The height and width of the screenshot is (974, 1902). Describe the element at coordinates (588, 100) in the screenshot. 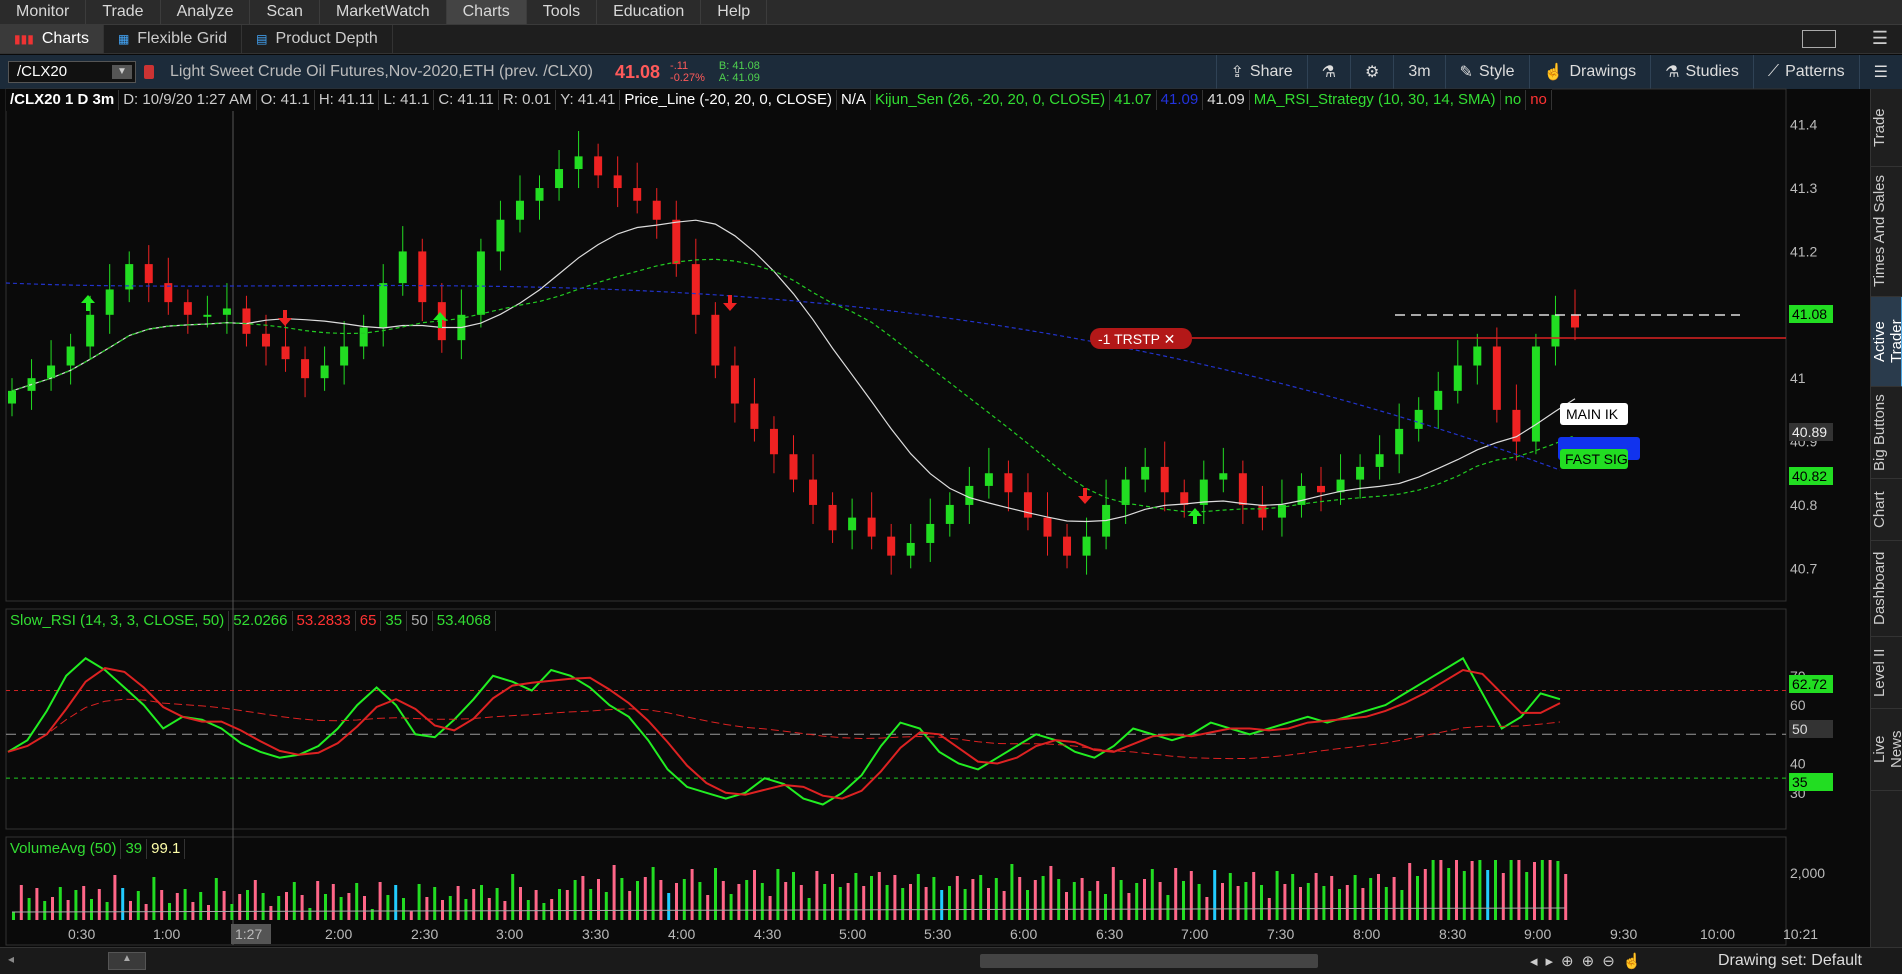

I see `info-y: Y: 41.41` at that location.